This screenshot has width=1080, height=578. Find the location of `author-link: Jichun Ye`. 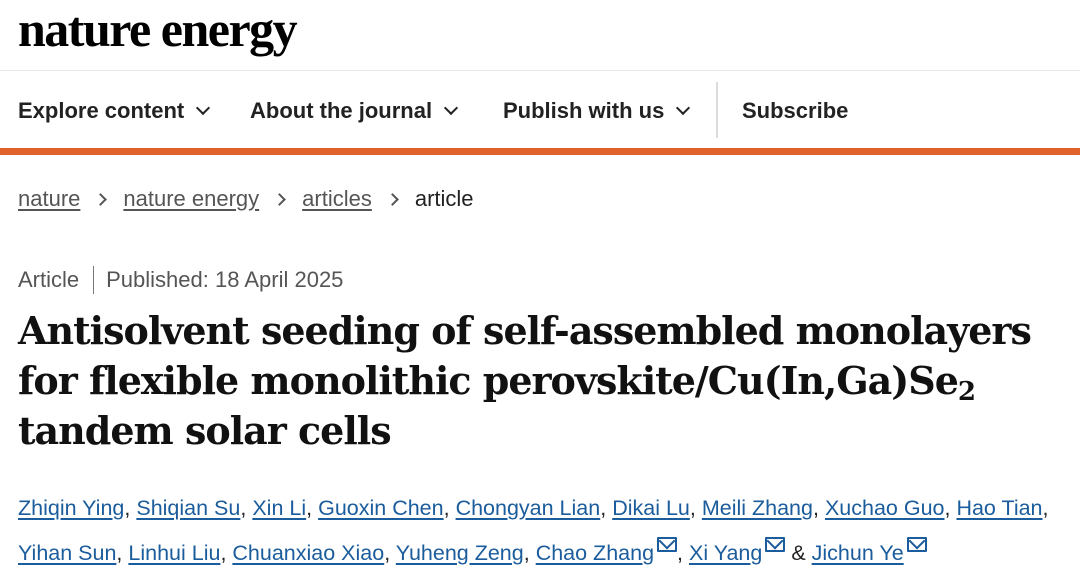

author-link: Jichun Ye is located at coordinates (858, 553).